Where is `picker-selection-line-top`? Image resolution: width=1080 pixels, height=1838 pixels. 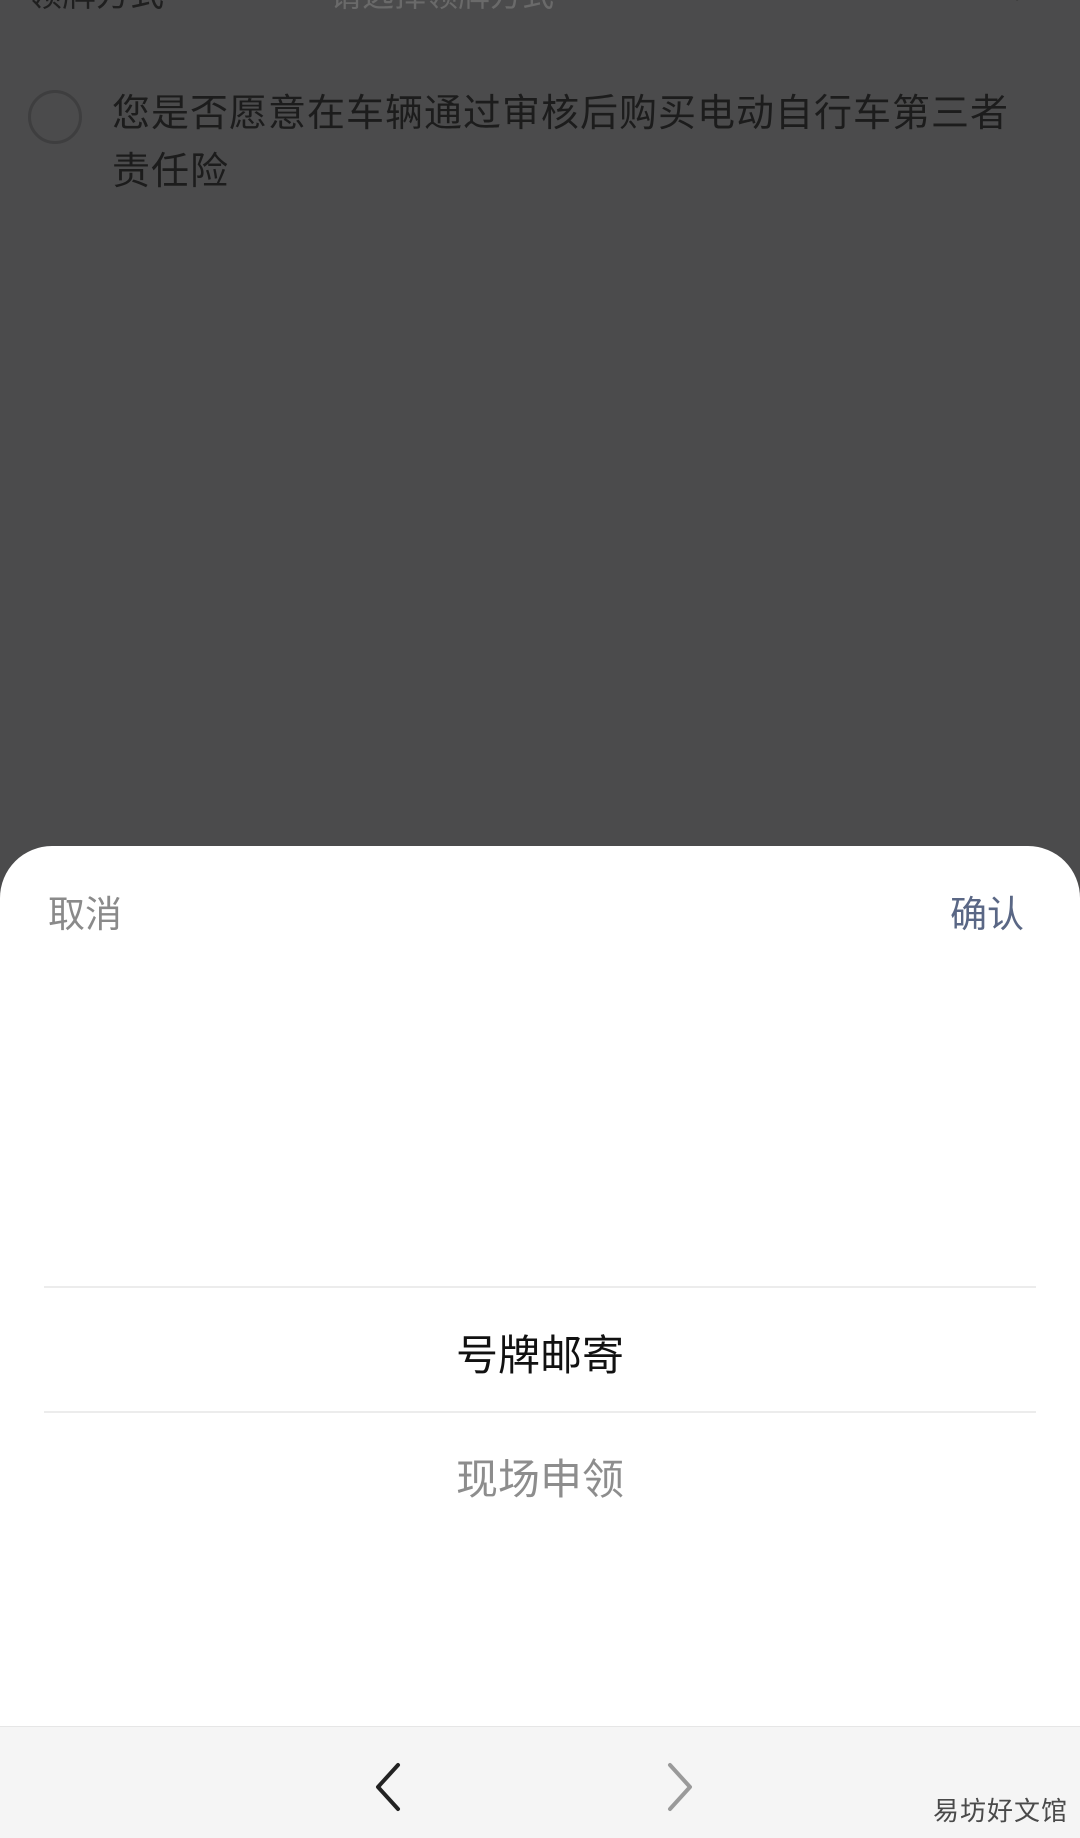 picker-selection-line-top is located at coordinates (540, 1287).